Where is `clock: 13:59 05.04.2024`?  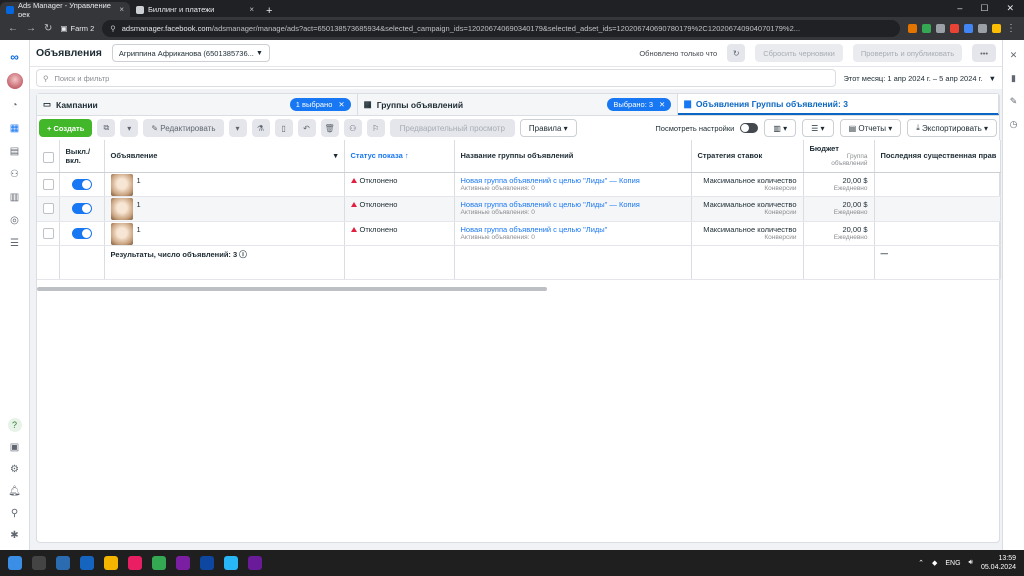 clock: 13:59 05.04.2024 is located at coordinates (998, 563).